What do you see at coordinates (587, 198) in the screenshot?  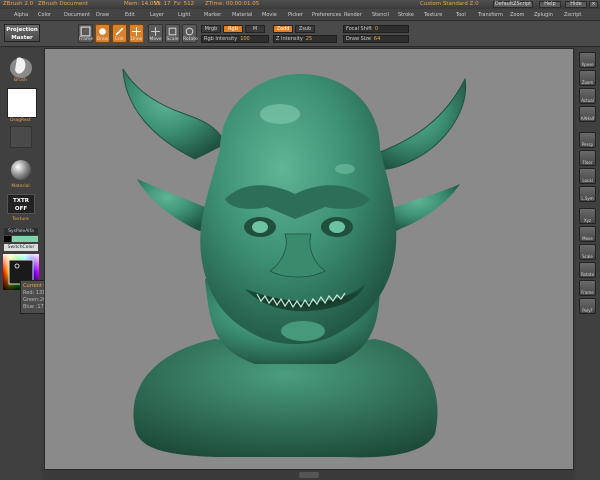 I see `lsym-label: L.Sym` at bounding box center [587, 198].